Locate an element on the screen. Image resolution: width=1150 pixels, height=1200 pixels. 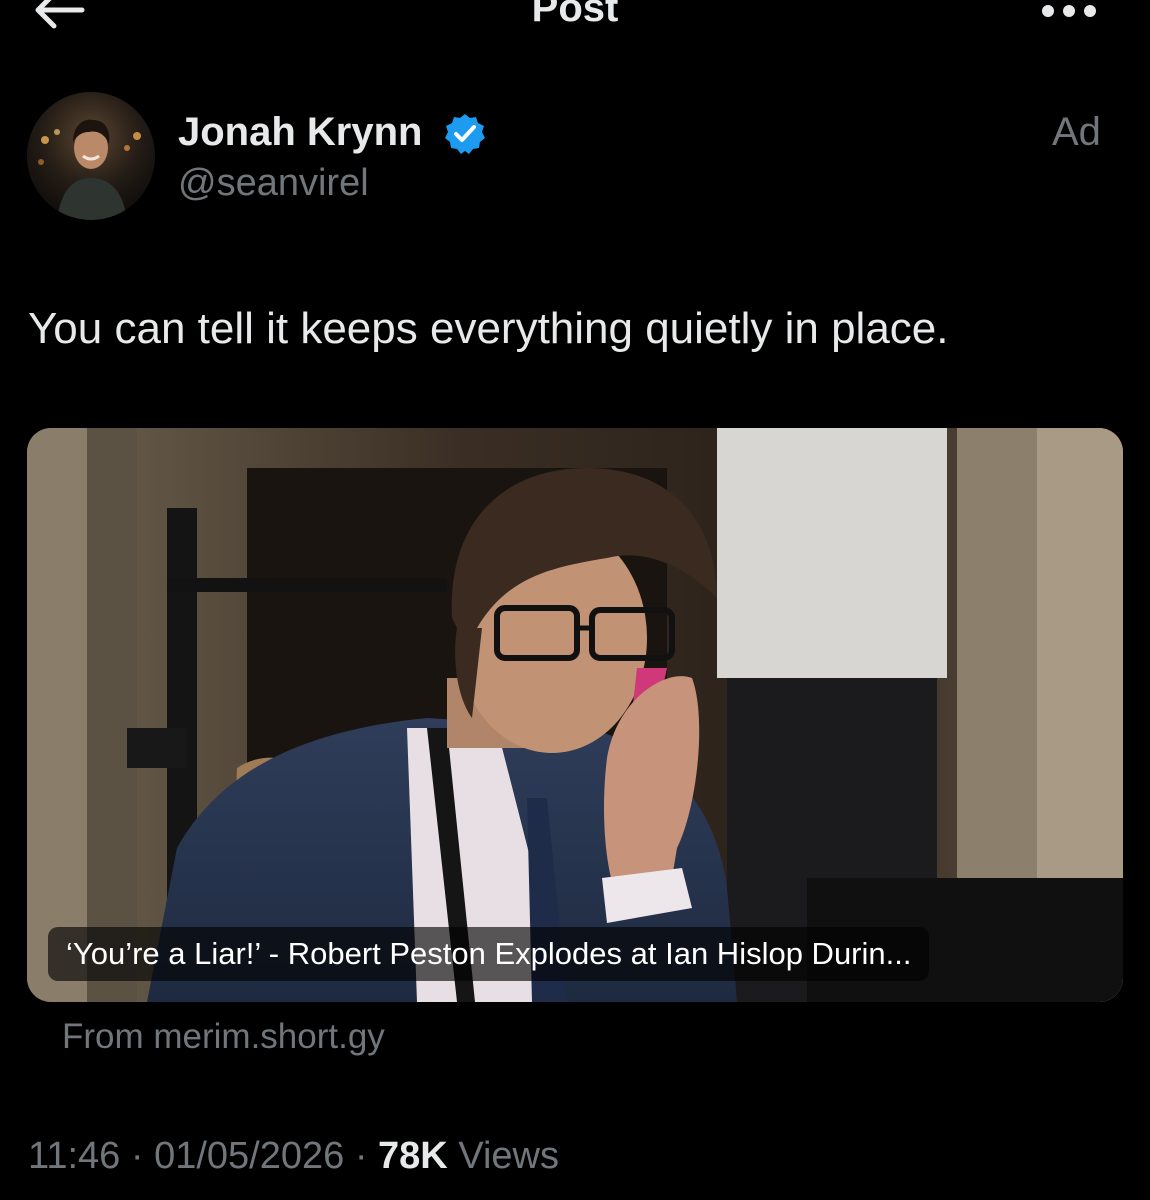
verified-badge-icon is located at coordinates (465, 134).